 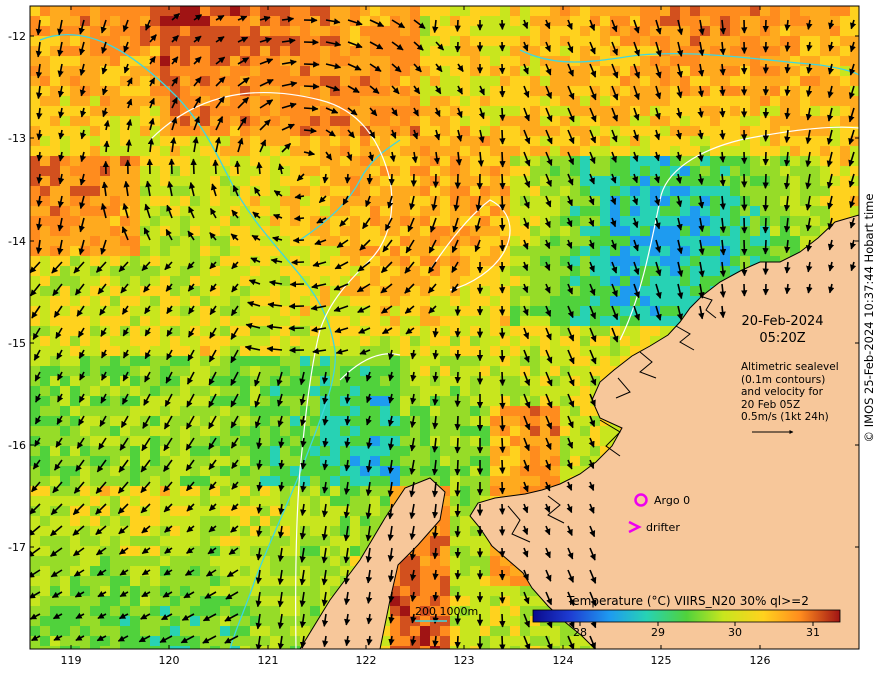 What do you see at coordinates (71, 660) in the screenshot?
I see `lon-tick-label: 119` at bounding box center [71, 660].